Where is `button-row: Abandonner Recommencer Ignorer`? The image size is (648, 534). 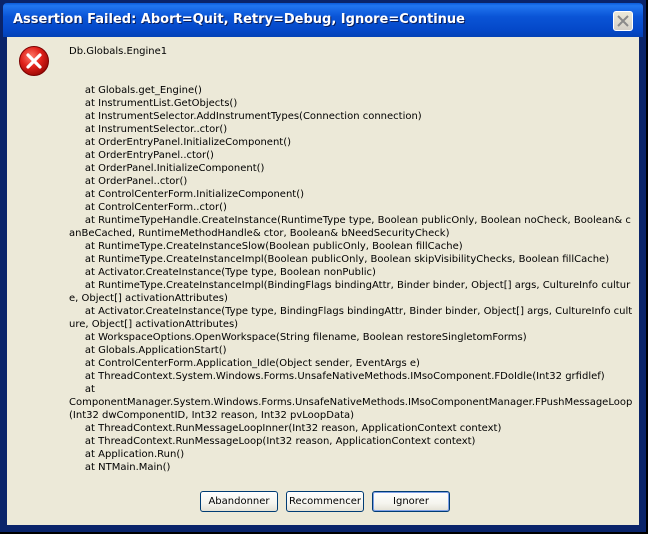
button-row: Abandonner Recommencer Ignorer is located at coordinates (325, 501).